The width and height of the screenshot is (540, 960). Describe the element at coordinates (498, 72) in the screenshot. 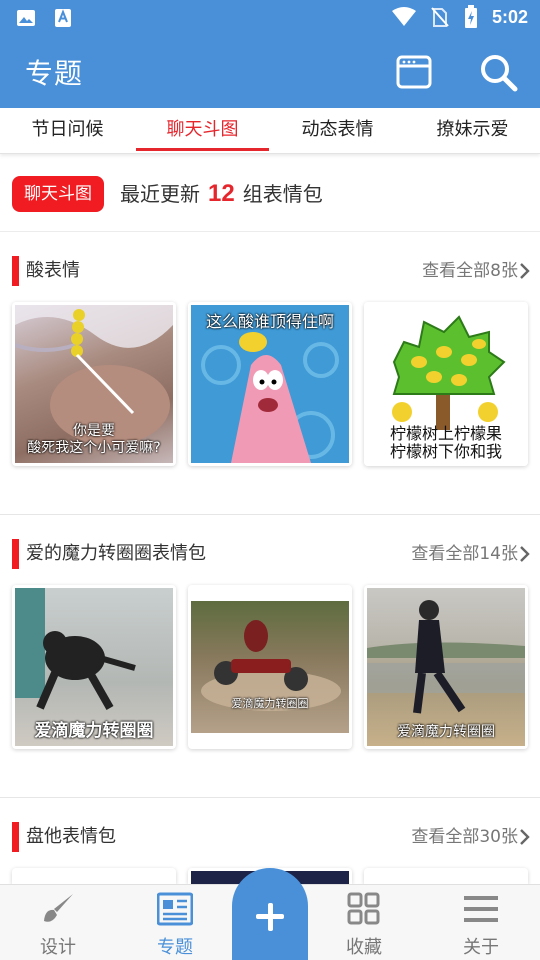

I see `search-icon` at that location.